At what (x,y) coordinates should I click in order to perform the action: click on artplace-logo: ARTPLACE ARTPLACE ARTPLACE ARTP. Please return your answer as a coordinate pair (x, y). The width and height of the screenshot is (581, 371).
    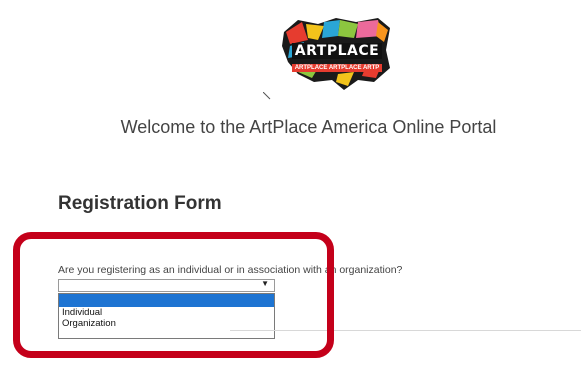
    Looking at the image, I should click on (336, 53).